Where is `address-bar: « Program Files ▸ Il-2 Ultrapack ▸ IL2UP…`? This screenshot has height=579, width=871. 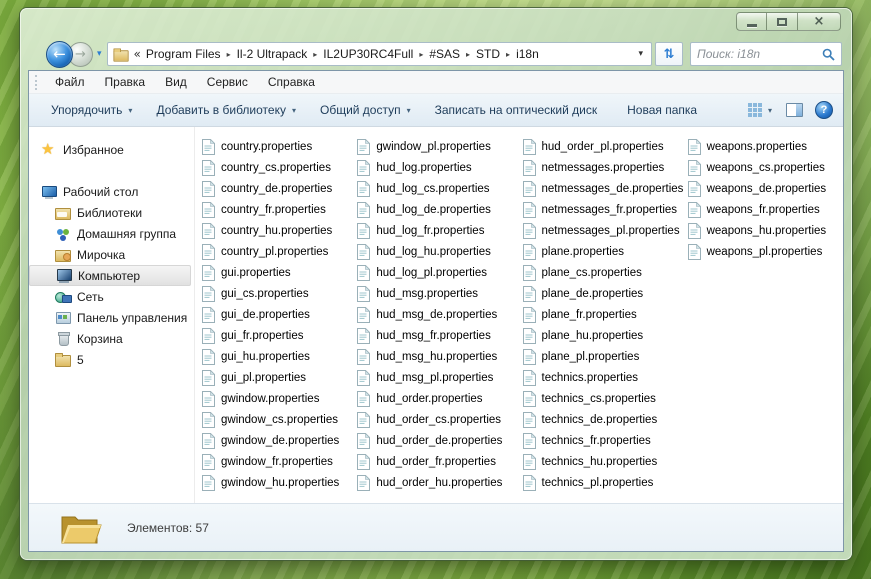
address-bar: « Program Files ▸ Il-2 Ultrapack ▸ IL2UP… is located at coordinates (379, 54).